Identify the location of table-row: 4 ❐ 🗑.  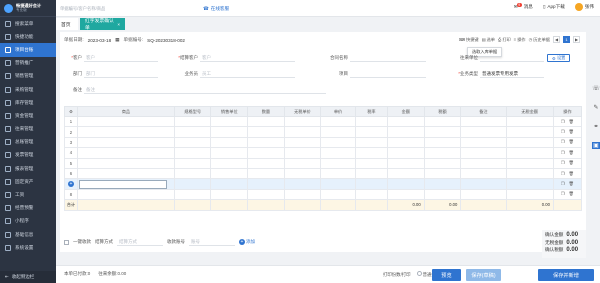
(323, 153).